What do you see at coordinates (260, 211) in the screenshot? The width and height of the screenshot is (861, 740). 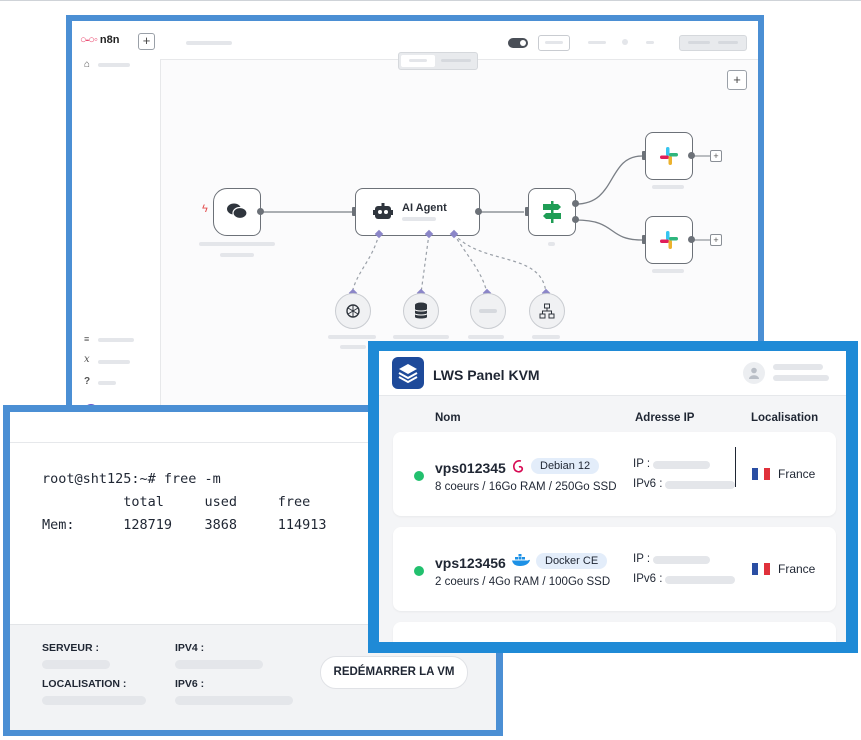 I see `trigger-output-port` at bounding box center [260, 211].